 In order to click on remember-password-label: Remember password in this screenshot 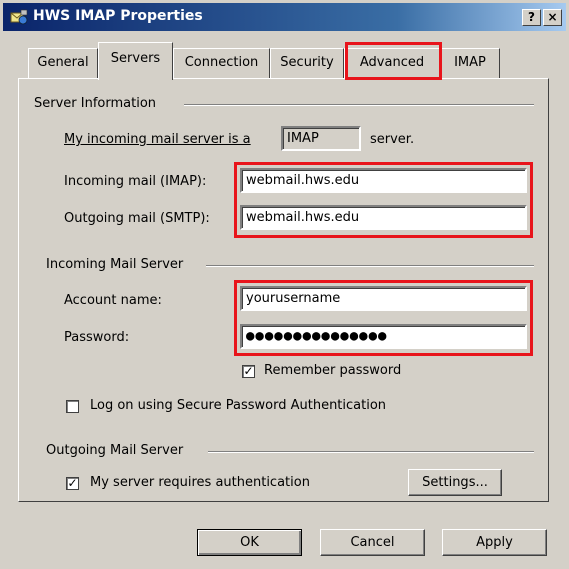, I will do `click(333, 370)`.